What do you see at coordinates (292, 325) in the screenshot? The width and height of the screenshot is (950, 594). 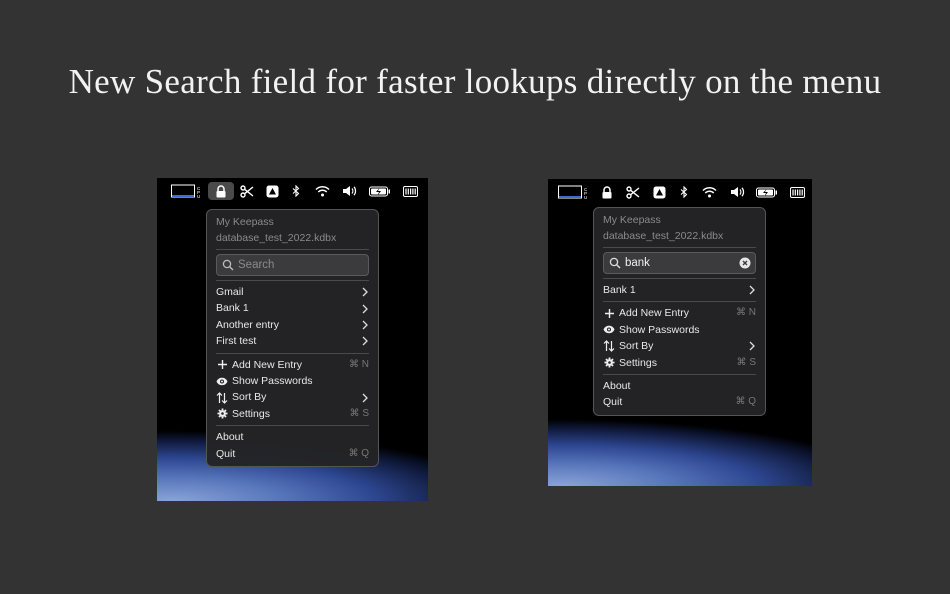 I see `entry-another-entry: Another entry` at bounding box center [292, 325].